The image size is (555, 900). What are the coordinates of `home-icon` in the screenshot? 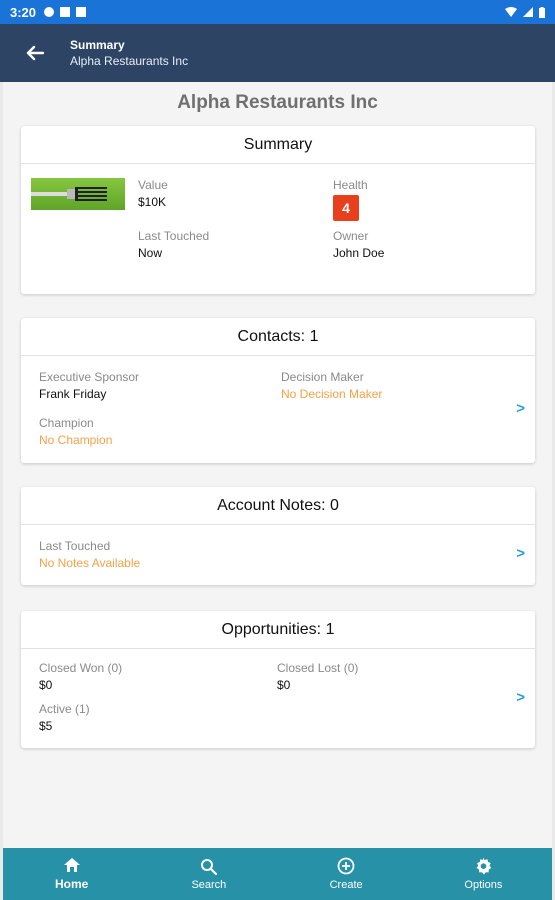 It's located at (71, 865).